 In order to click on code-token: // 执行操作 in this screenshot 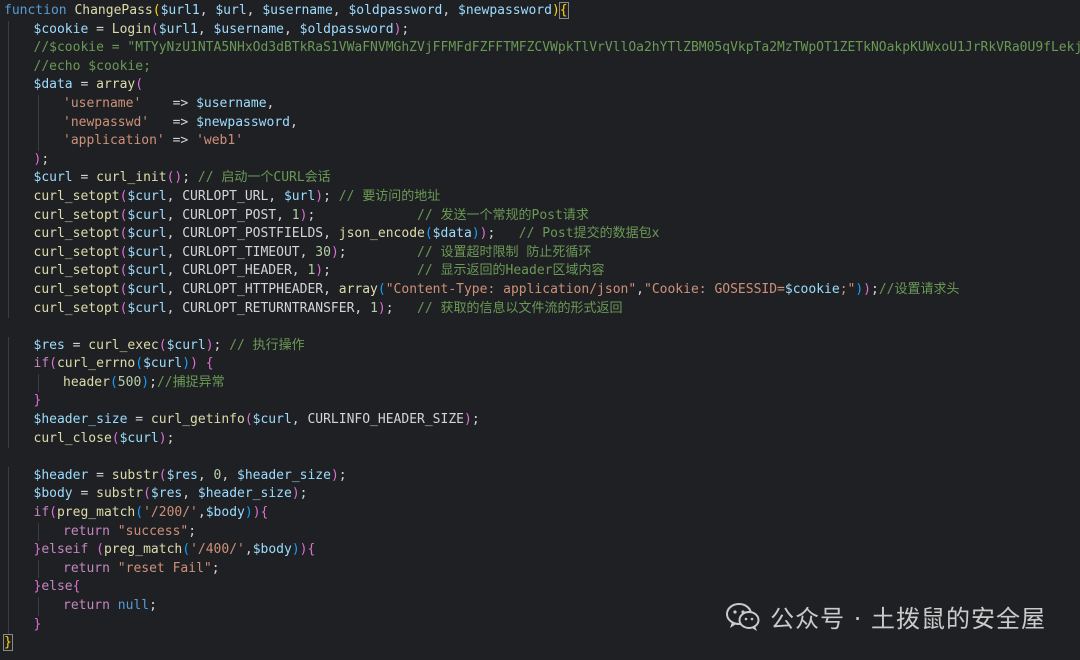, I will do `click(267, 345)`.